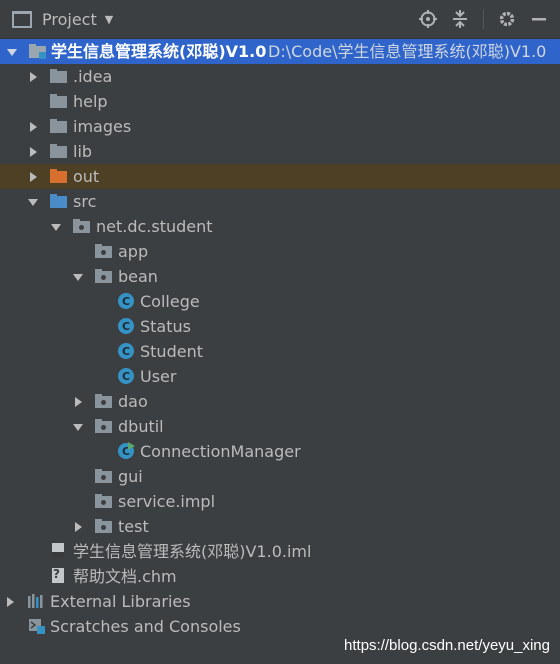 The image size is (560, 664). What do you see at coordinates (102, 126) in the screenshot?
I see `tree-item-label: images` at bounding box center [102, 126].